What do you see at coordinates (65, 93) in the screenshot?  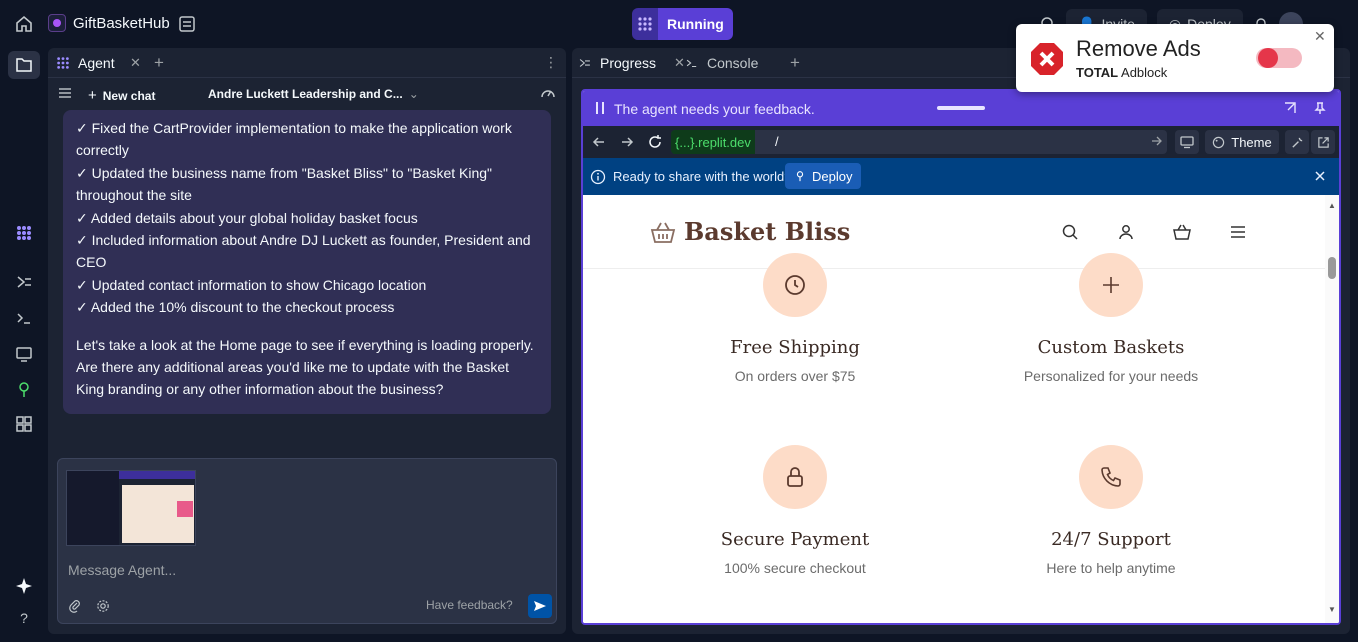 I see `list-icon` at bounding box center [65, 93].